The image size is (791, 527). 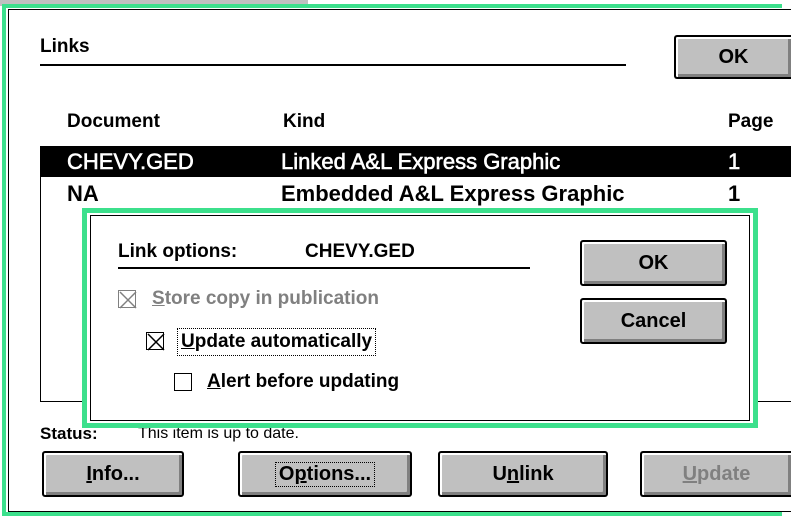 I want to click on column-header-document: Document, so click(x=113, y=121).